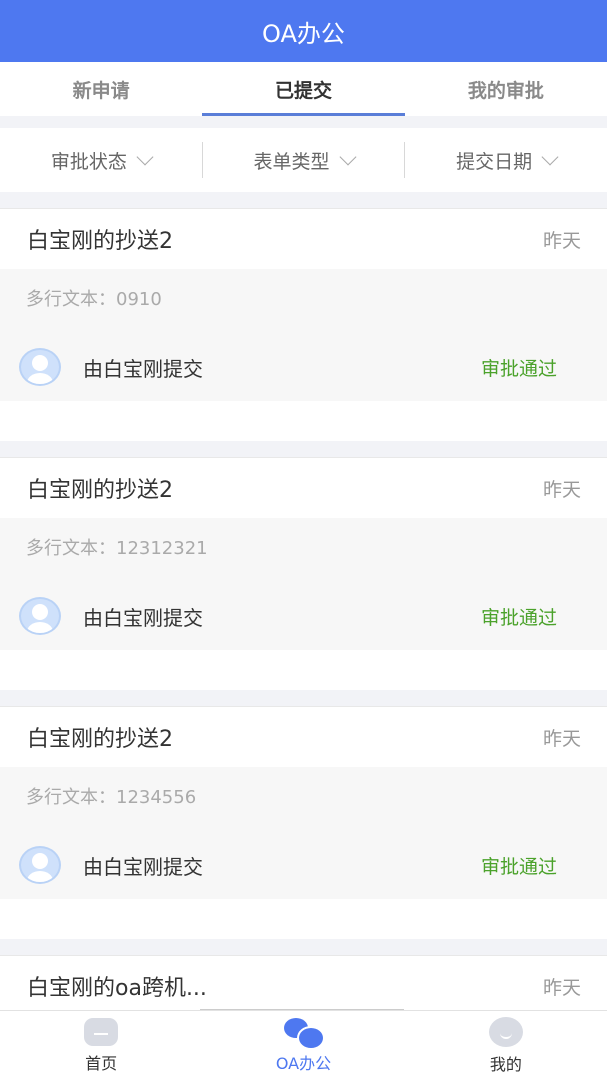  I want to click on chat-icon, so click(304, 1033).